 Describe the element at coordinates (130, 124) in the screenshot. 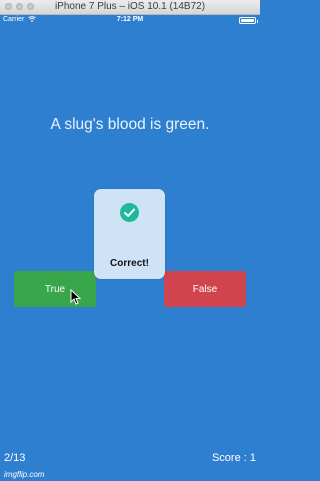

I see `question-text: A slug's blood is green.` at that location.